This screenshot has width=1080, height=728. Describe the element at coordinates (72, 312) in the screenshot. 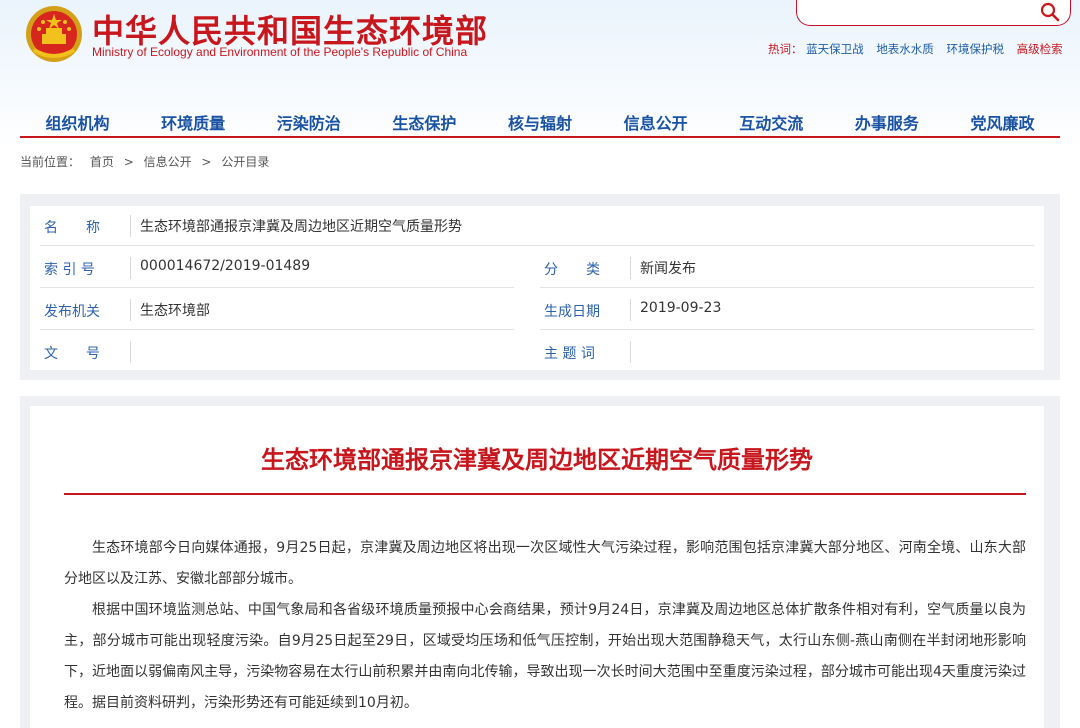

I see `meta-issuer-key: 发布机关` at that location.